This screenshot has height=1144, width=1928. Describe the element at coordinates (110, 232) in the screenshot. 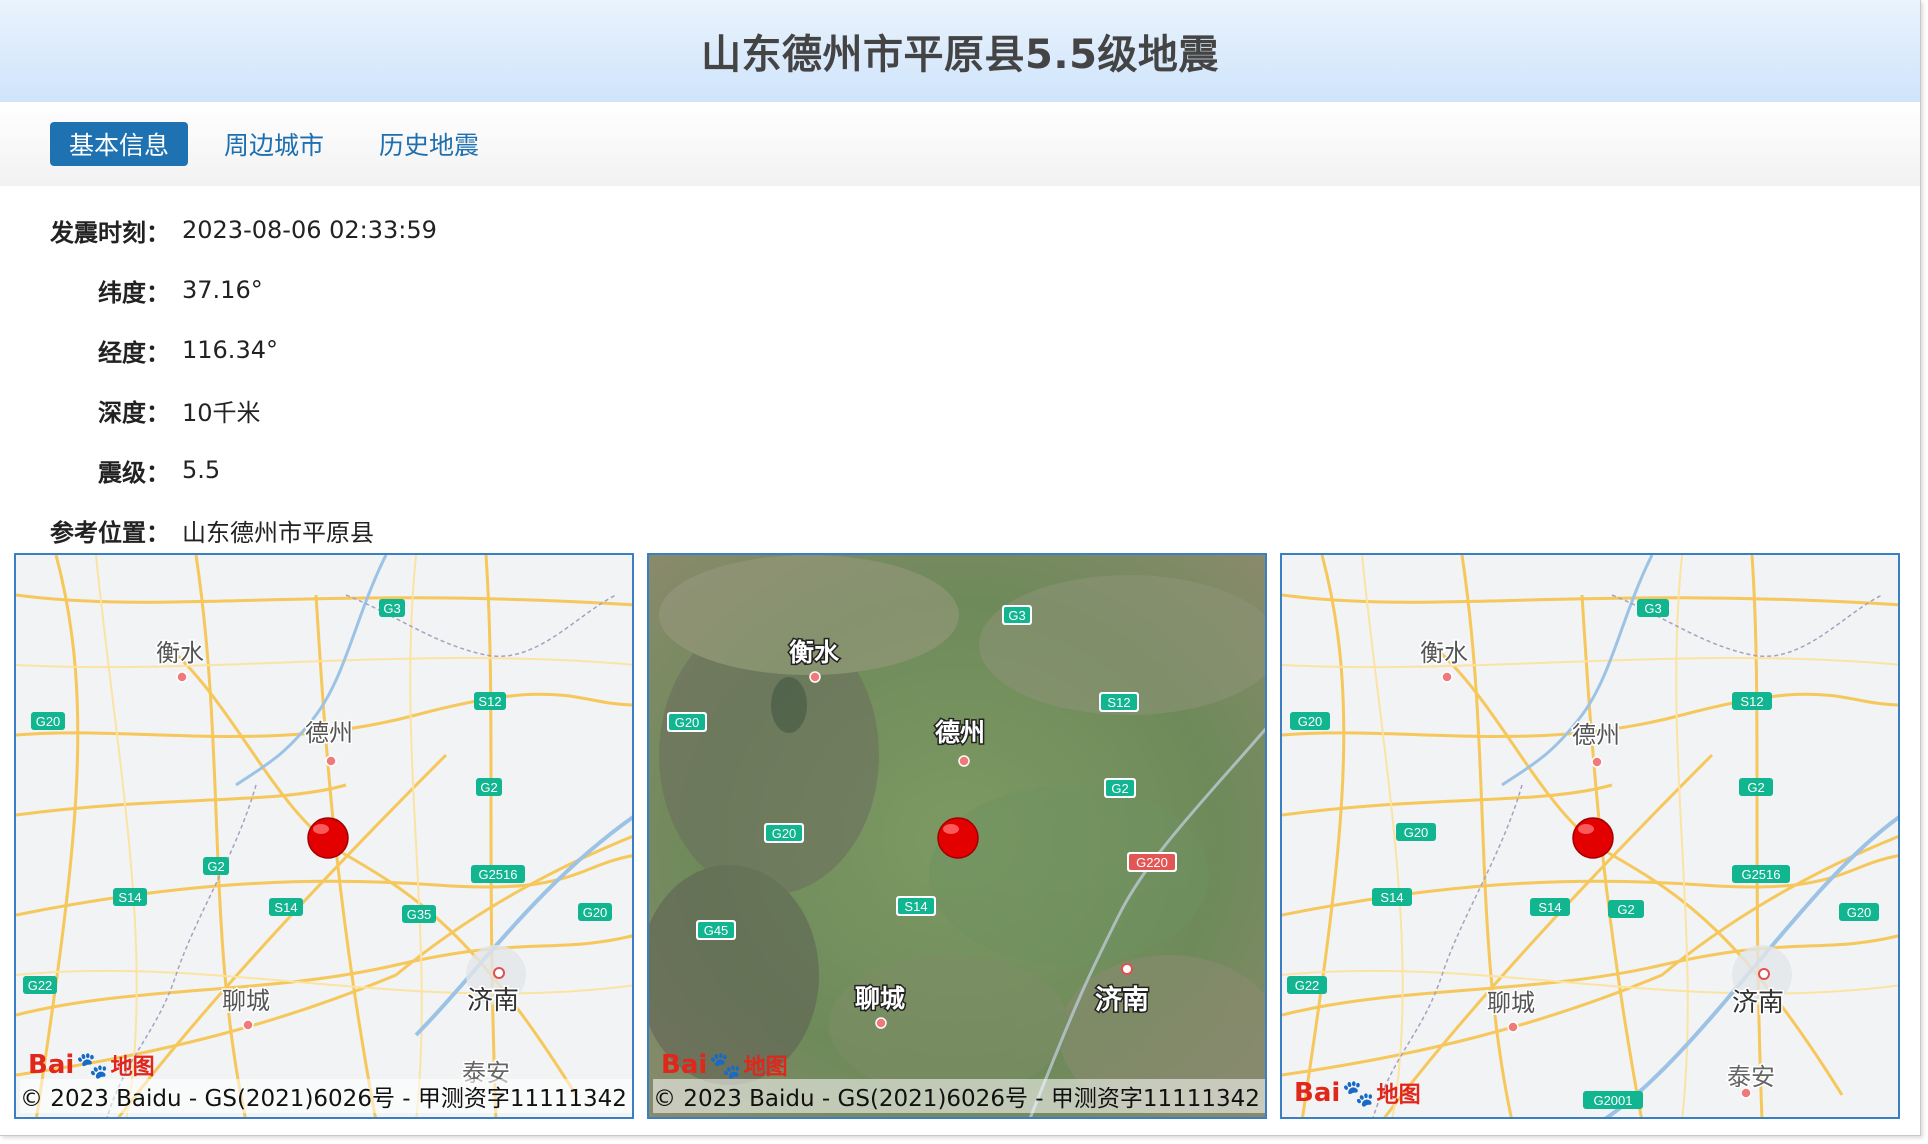

I see `time-label: 发震时刻：` at that location.